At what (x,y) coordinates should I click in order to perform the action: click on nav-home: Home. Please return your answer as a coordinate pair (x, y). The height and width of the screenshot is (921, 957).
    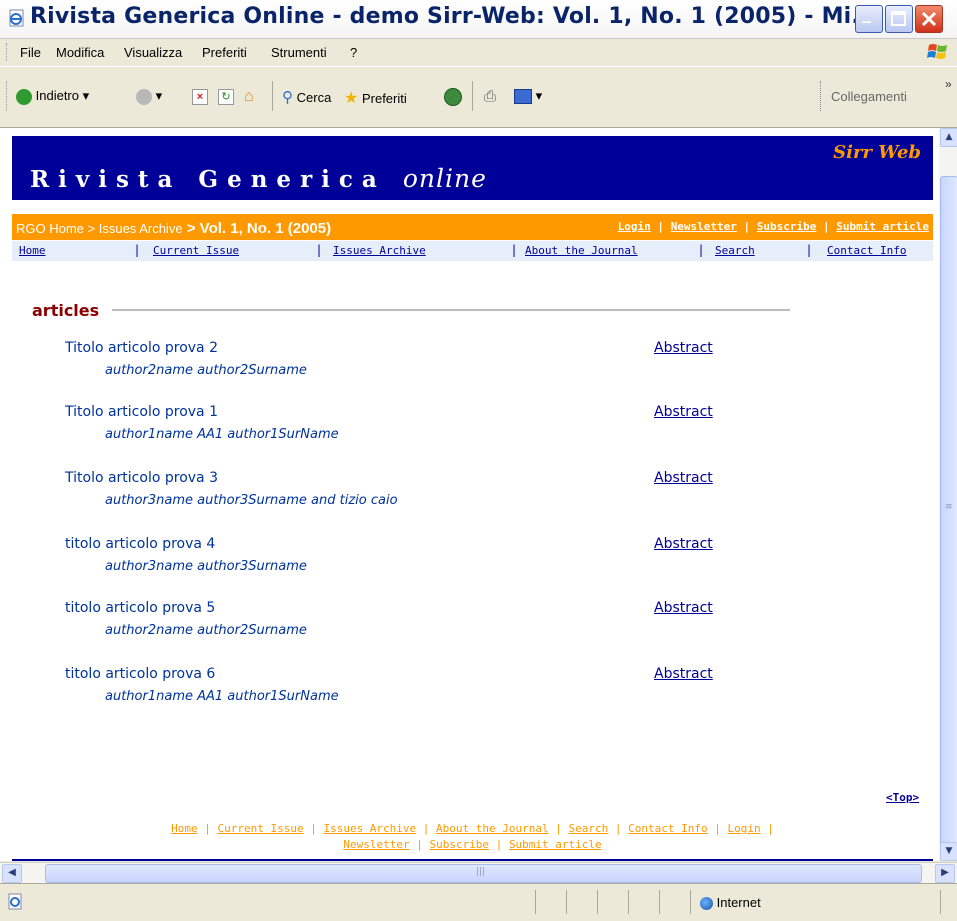
    Looking at the image, I should click on (32, 250).